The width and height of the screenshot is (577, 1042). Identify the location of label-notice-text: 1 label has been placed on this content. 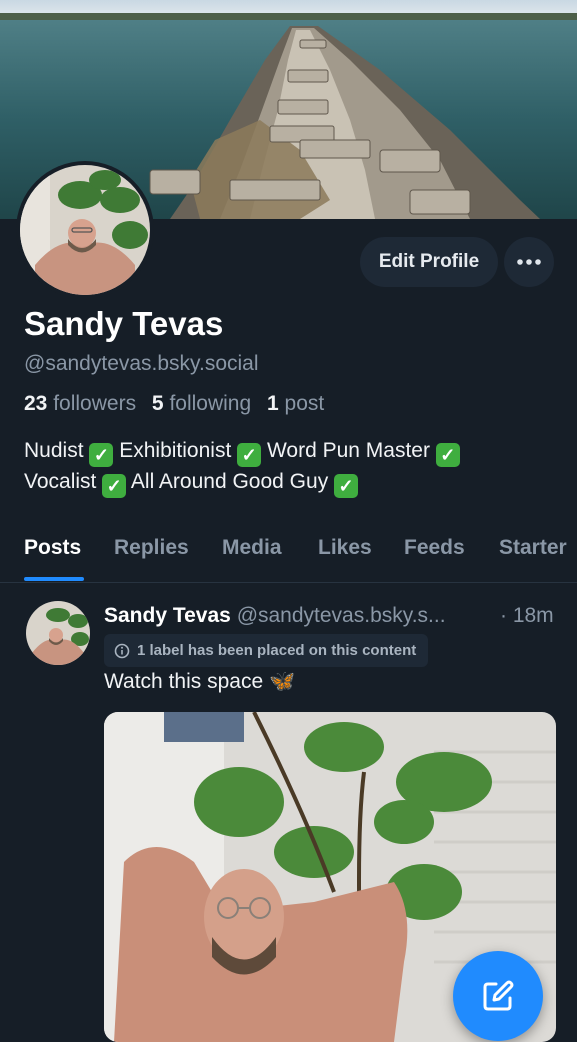
(277, 650).